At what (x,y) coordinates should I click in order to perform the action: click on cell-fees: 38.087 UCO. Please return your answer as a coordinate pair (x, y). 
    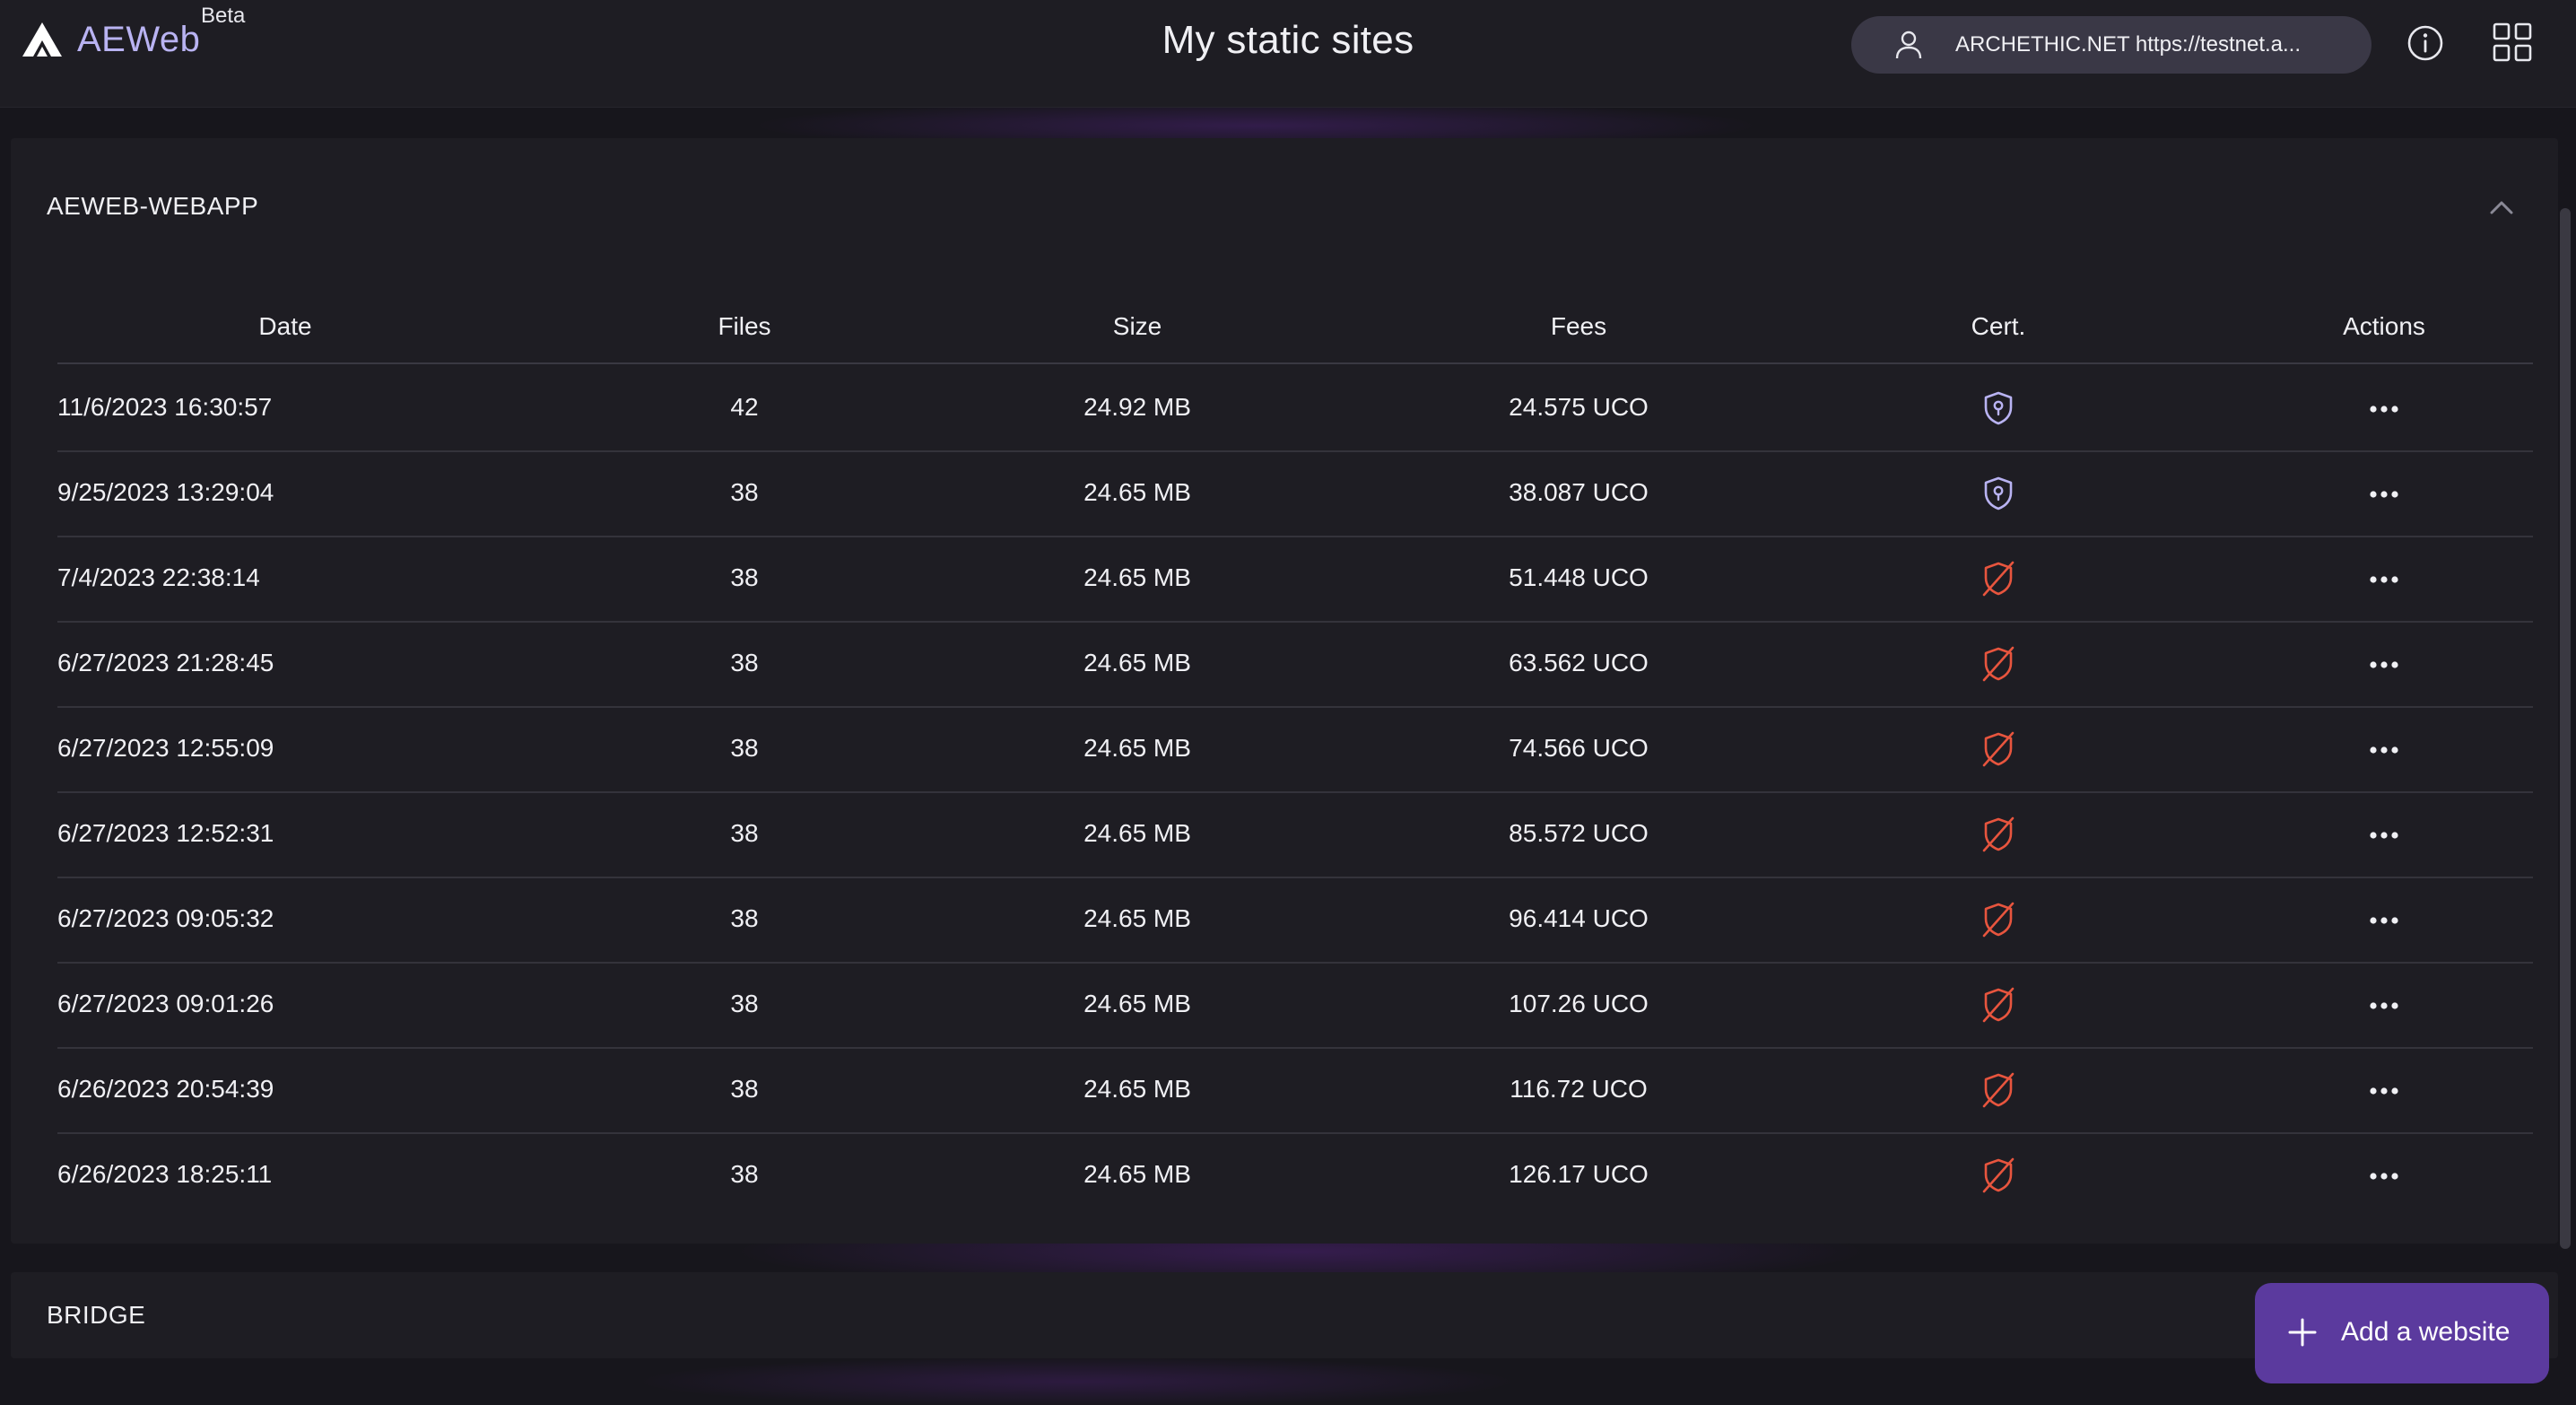
    Looking at the image, I should click on (1579, 492).